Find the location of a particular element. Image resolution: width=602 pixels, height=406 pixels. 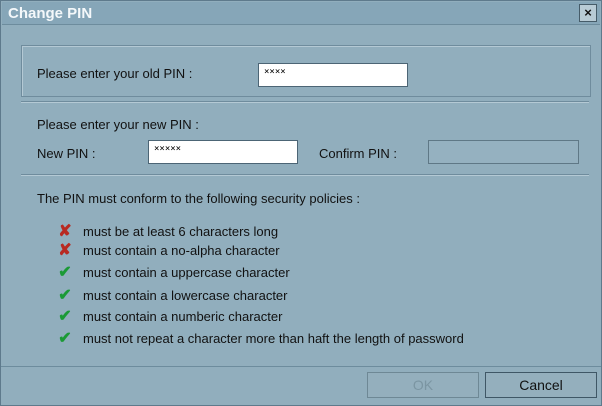

window-title: Change PIN is located at coordinates (50, 13).